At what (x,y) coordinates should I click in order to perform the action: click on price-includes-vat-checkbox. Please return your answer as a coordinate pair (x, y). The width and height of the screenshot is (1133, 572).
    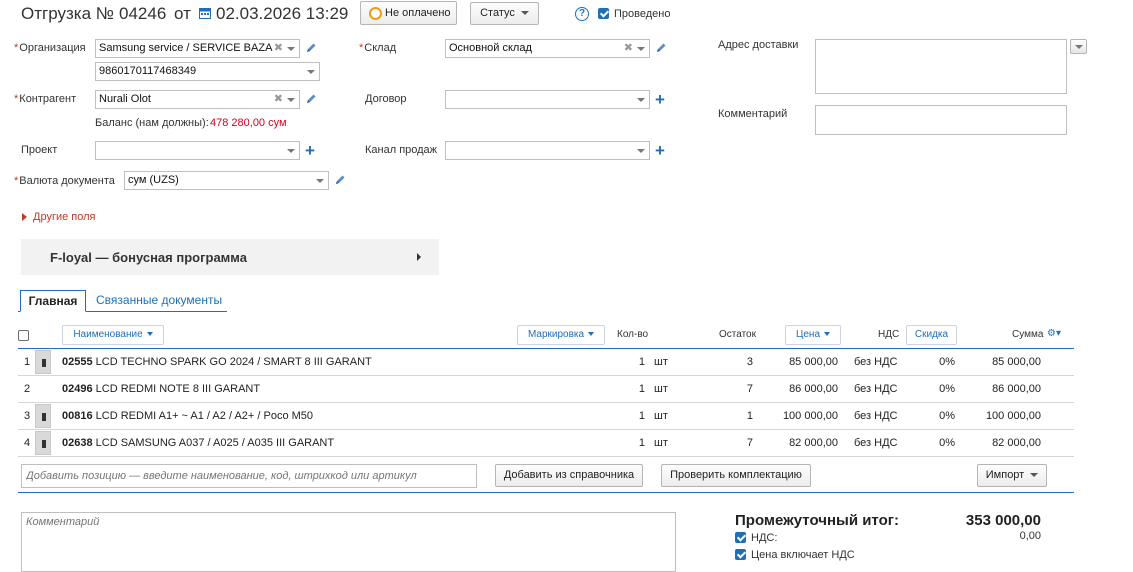
    Looking at the image, I should click on (740, 554).